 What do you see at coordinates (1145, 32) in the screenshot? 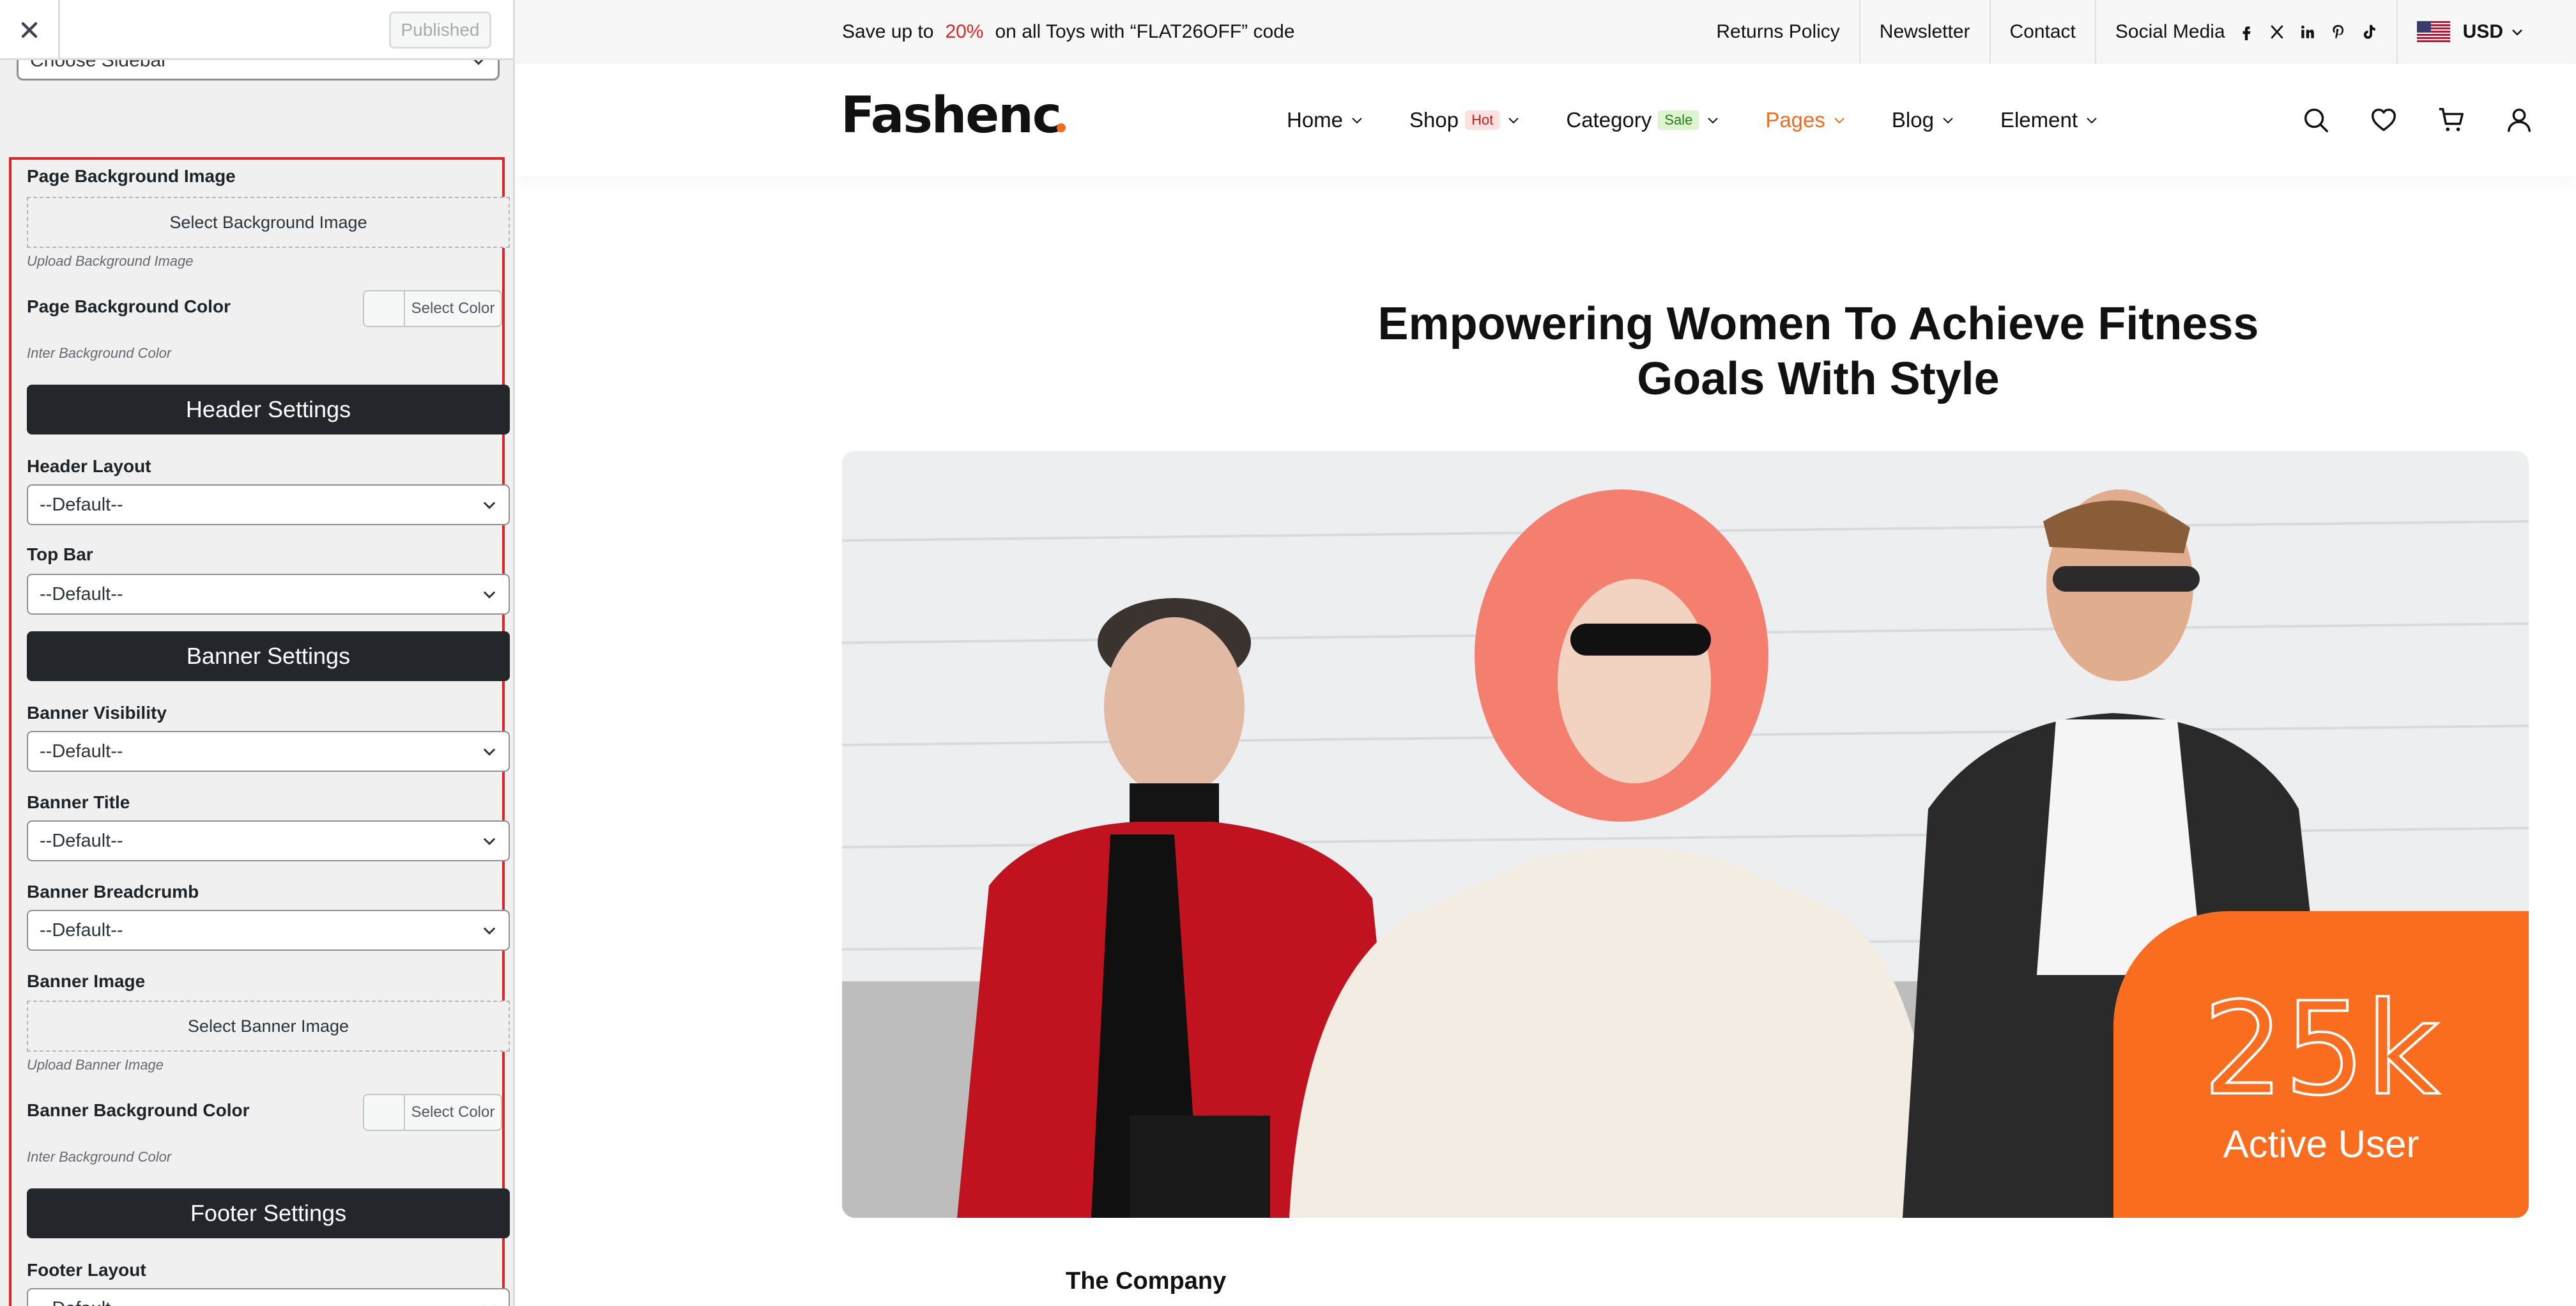
I see `promo-after: on all Toys with “FLAT26OFF” code` at bounding box center [1145, 32].